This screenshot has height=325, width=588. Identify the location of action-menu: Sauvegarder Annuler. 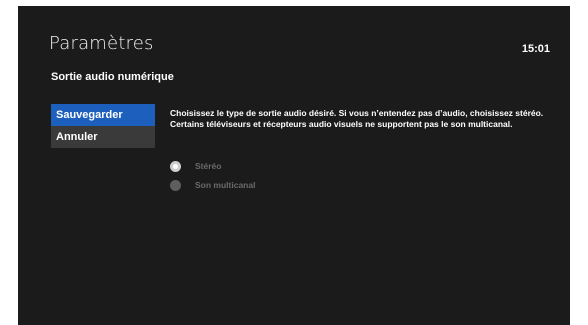
(103, 126).